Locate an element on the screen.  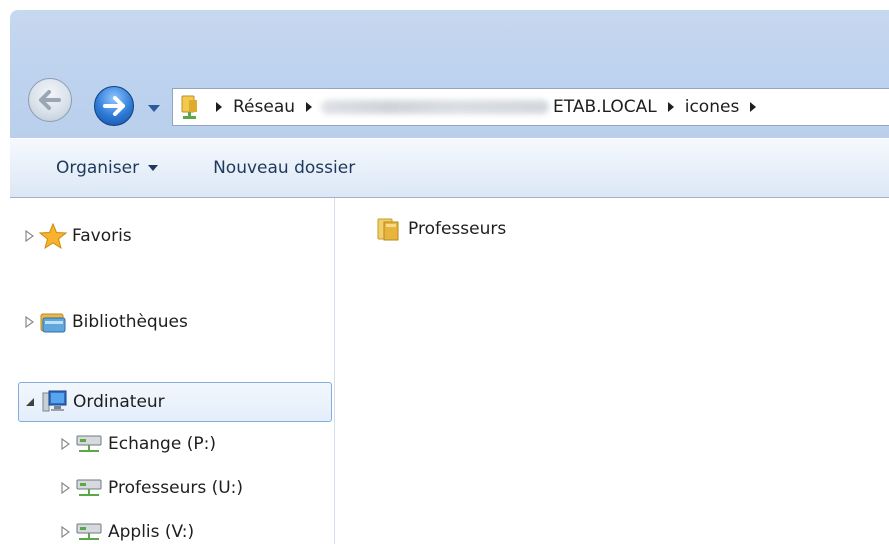
back-arrow-icon is located at coordinates (50, 100).